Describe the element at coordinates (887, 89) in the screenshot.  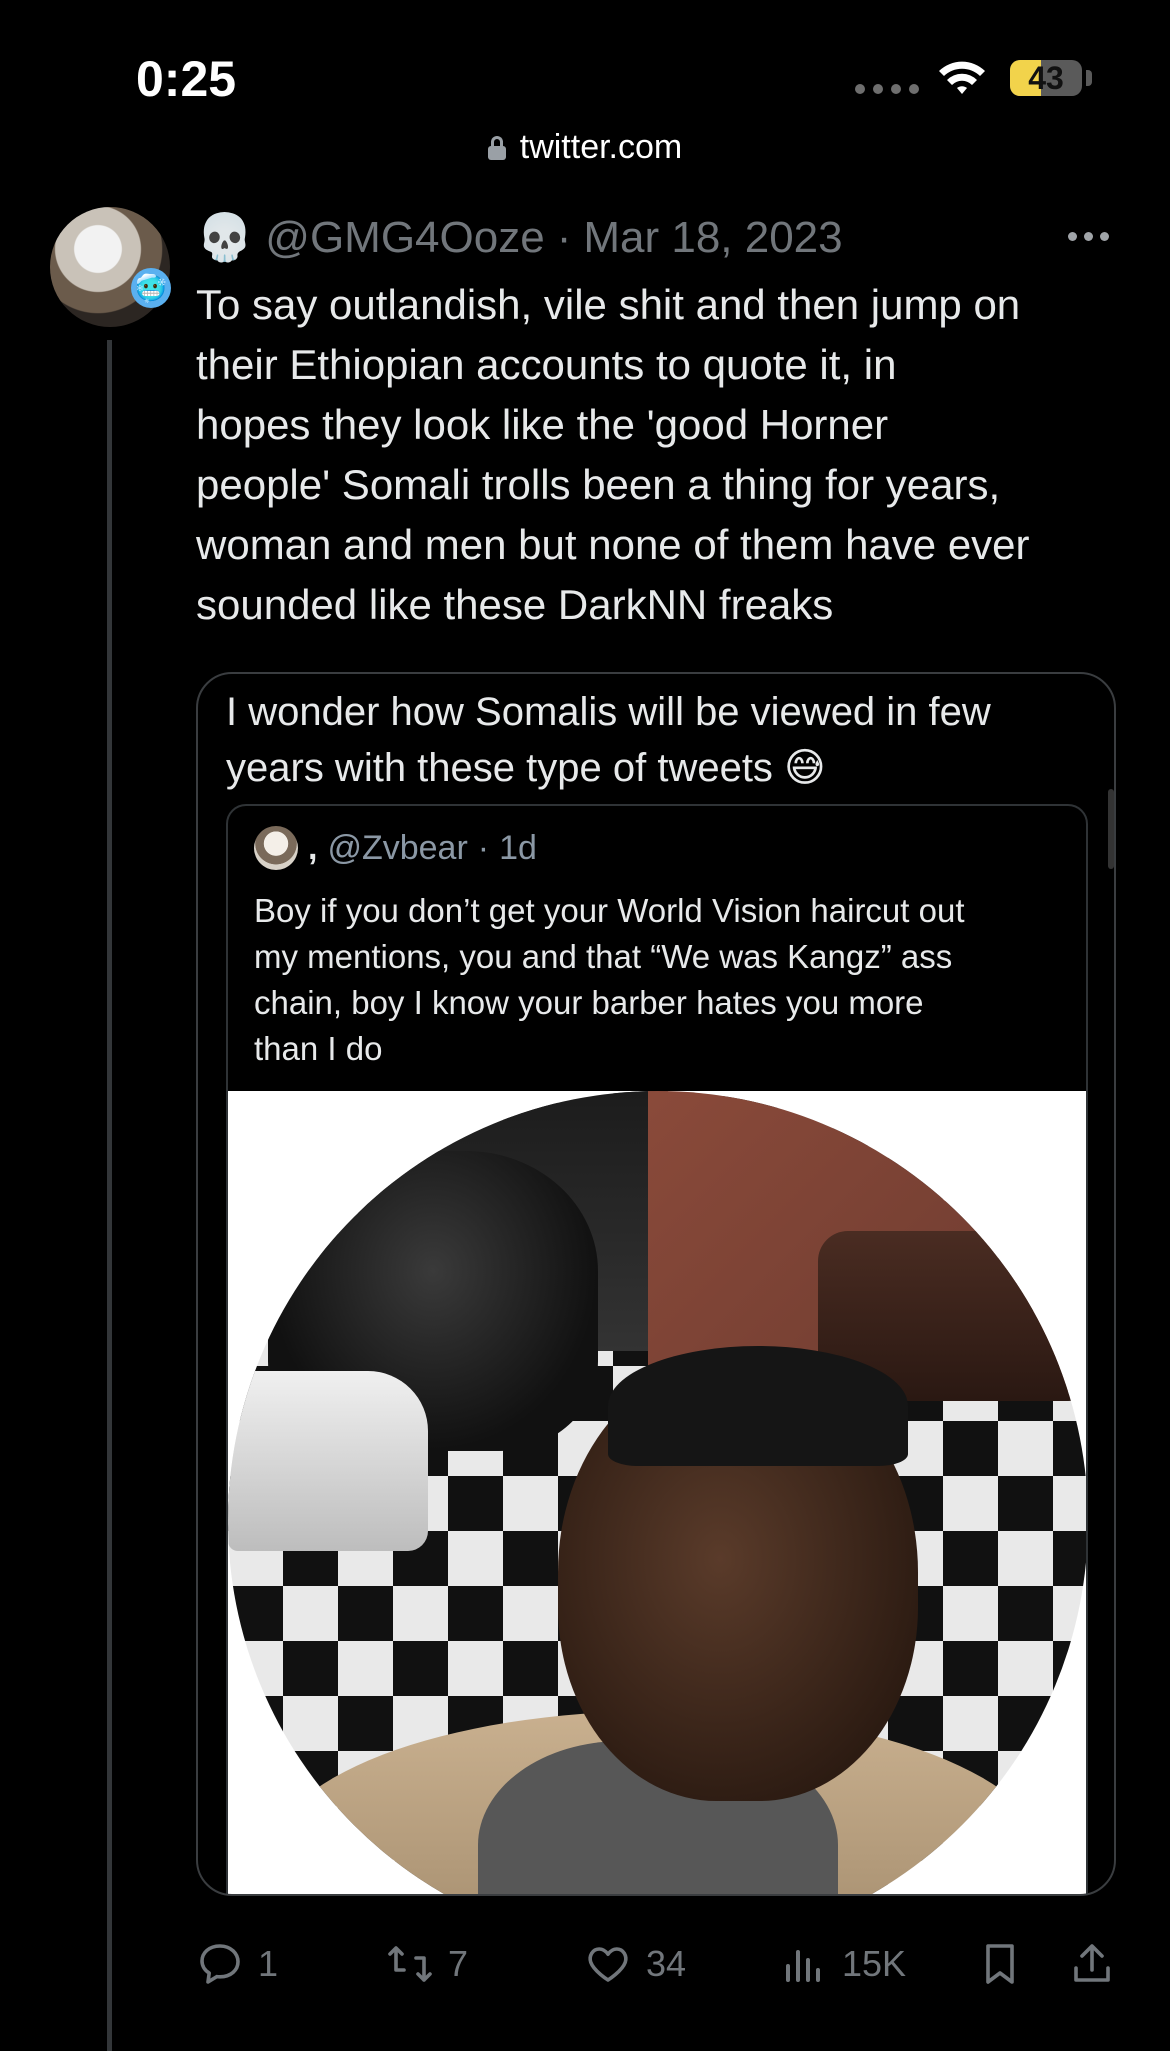
I see `signal-dots-icon` at that location.